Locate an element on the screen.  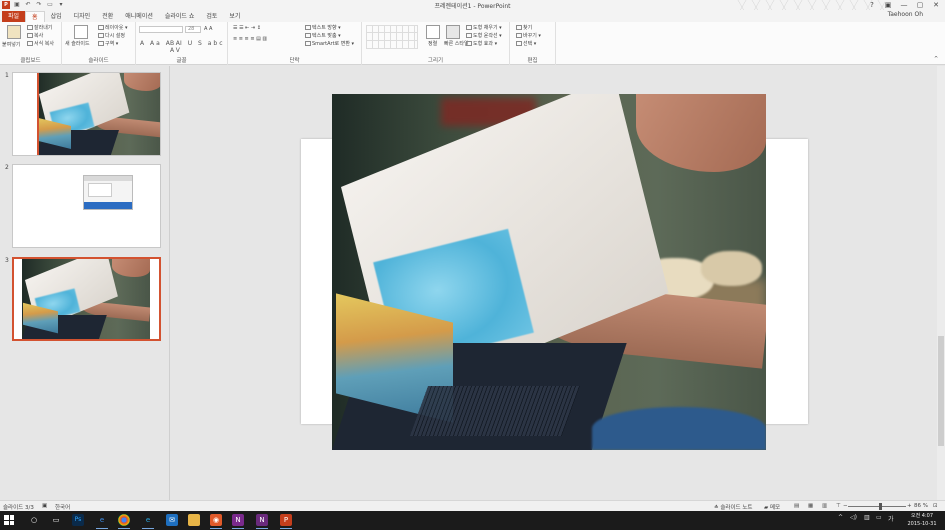
slide-count: 슬라이드 3/3 is located at coordinates (18, 508).